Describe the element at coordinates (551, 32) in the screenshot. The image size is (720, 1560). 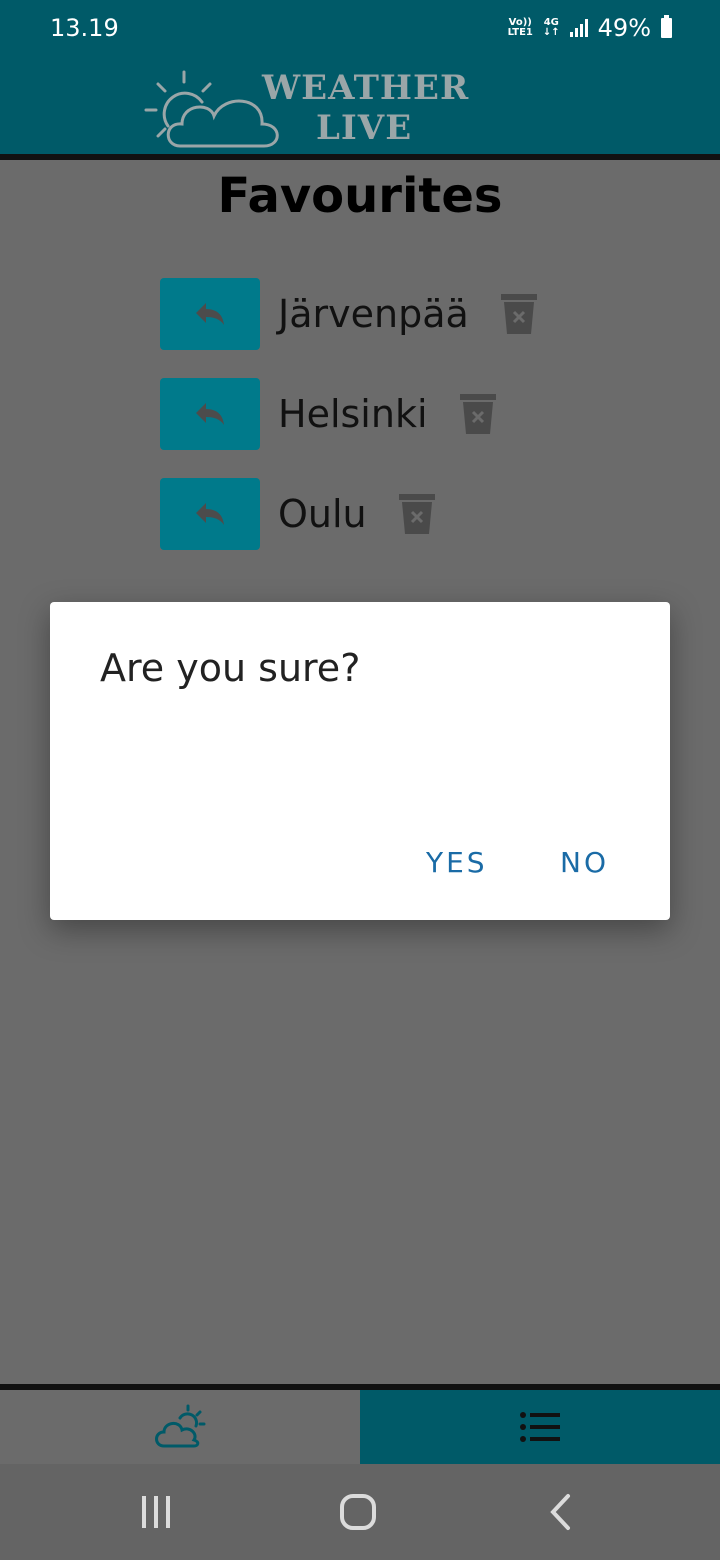
I see `data-arrows-icon: ↓↑` at that location.